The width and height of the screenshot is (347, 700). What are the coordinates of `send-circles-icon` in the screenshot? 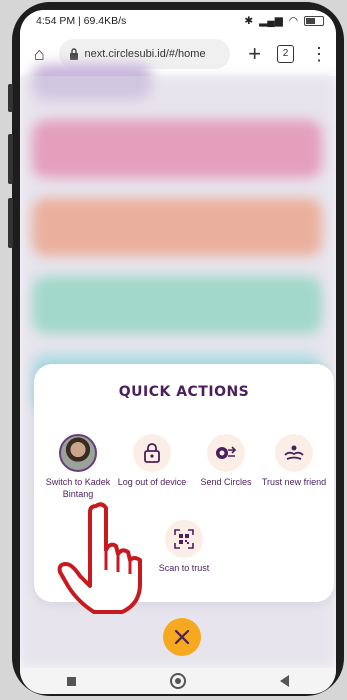 It's located at (226, 453).